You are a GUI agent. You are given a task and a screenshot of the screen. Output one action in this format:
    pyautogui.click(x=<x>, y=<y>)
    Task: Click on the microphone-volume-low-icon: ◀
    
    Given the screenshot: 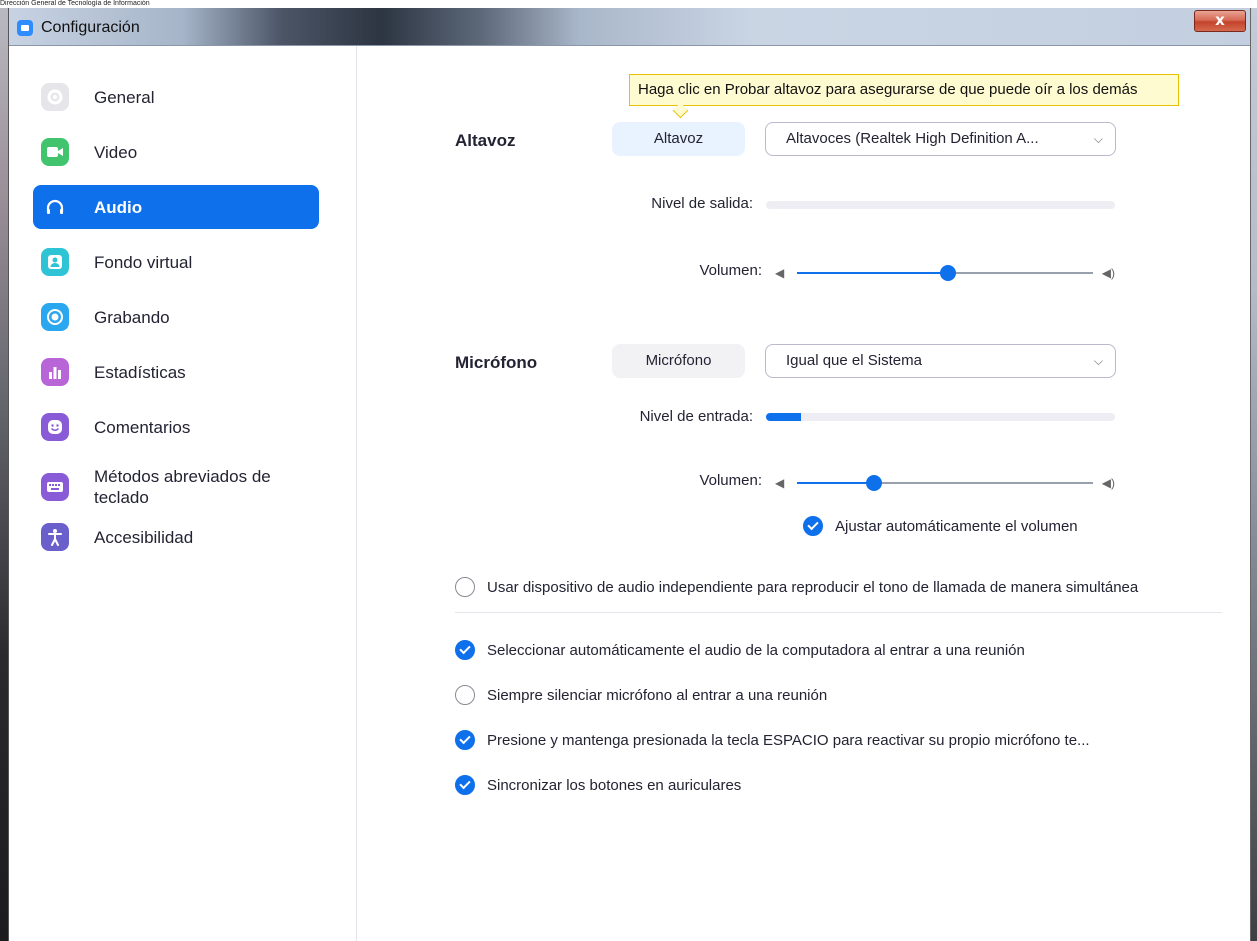 What is the action you would take?
    pyautogui.click(x=780, y=483)
    